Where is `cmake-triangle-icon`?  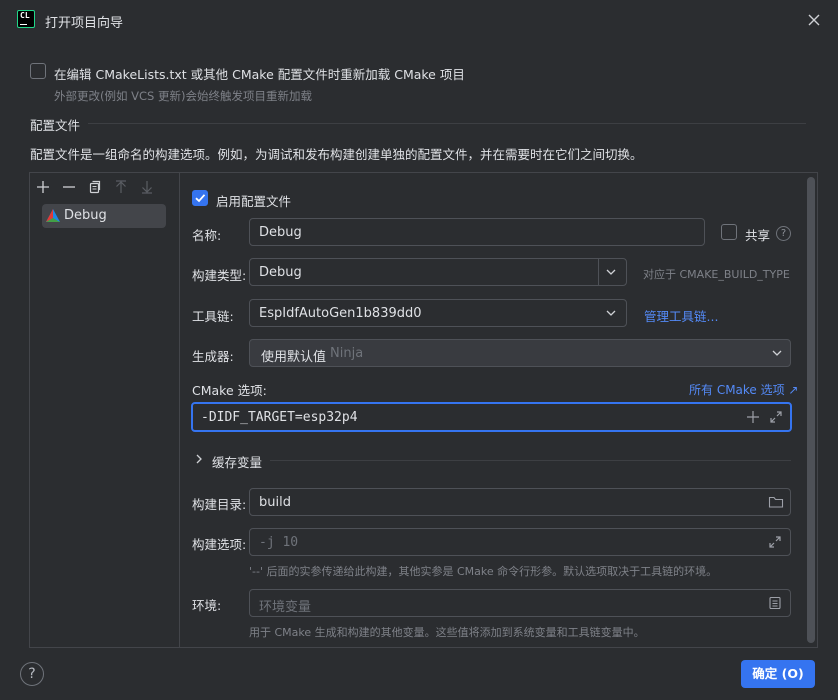 cmake-triangle-icon is located at coordinates (53, 217).